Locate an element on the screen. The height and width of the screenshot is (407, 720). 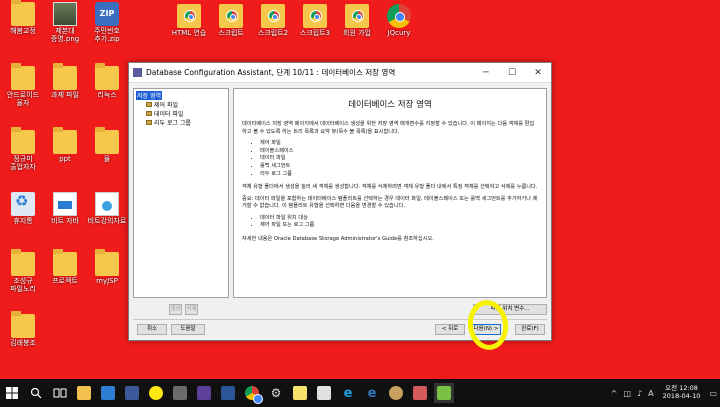
network-icon: ◫ is located at coordinates (628, 393).